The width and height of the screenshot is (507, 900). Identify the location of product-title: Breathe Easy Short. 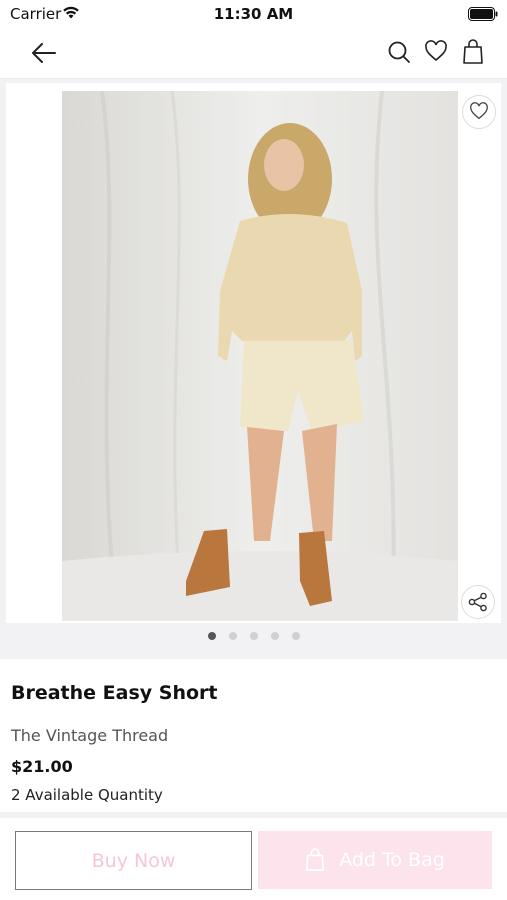
(114, 693).